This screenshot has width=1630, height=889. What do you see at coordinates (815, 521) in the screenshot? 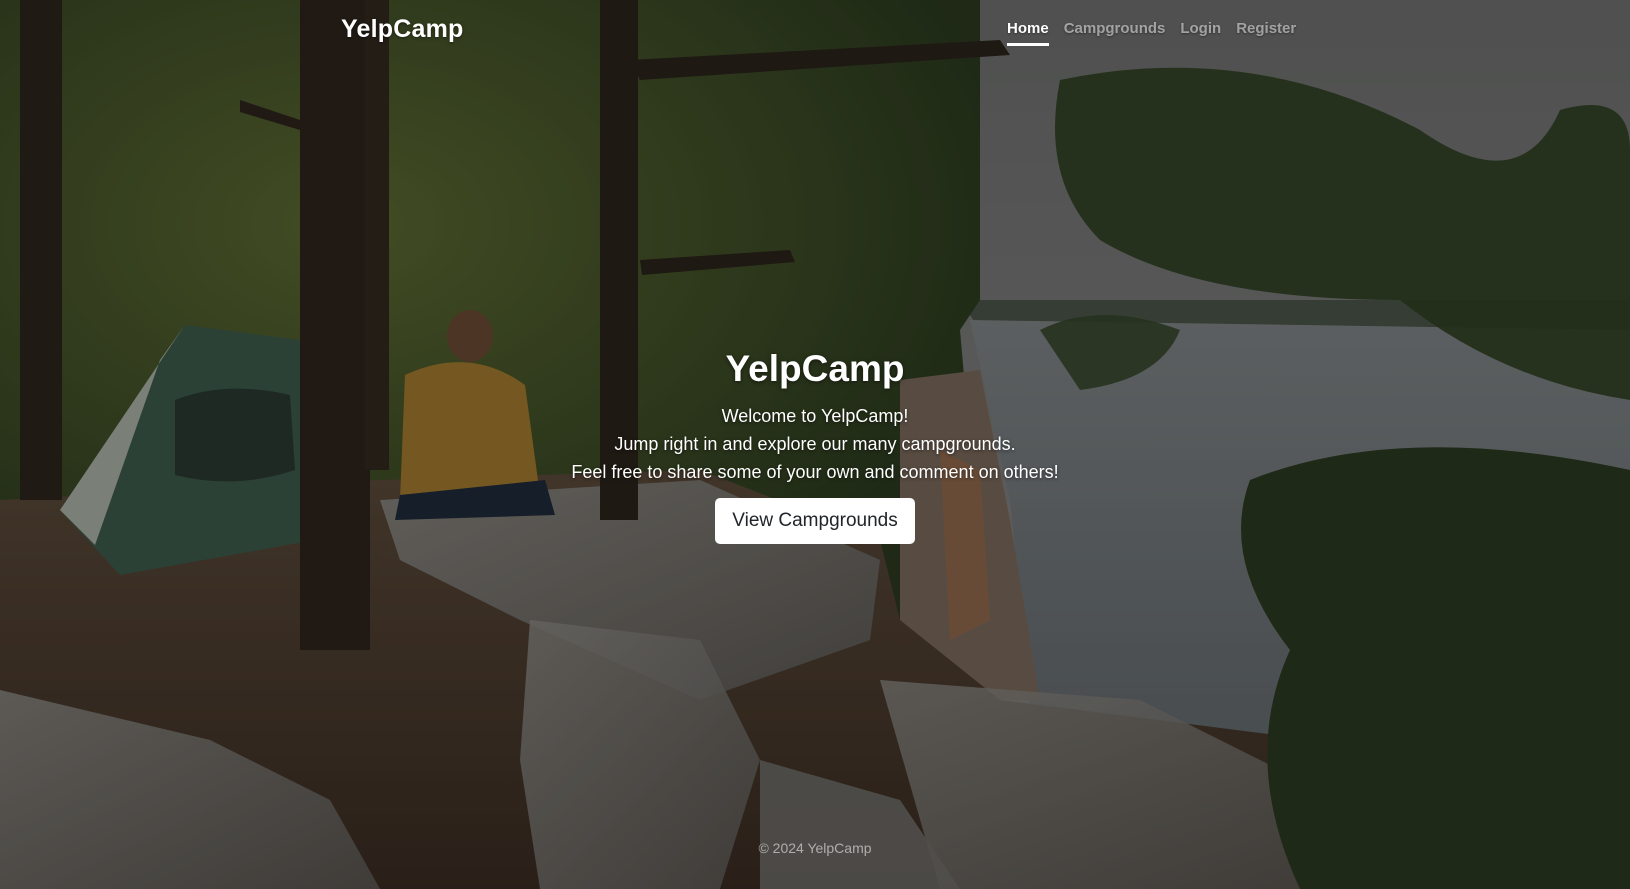
I see `view-campgrounds-button: View Campgrounds` at bounding box center [815, 521].